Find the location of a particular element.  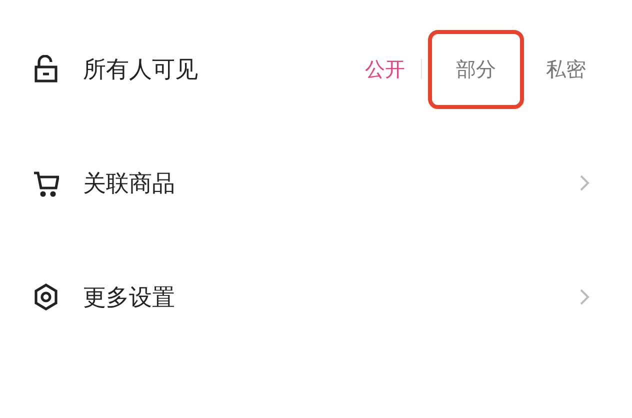

visibility-option: 公开 is located at coordinates (385, 69).